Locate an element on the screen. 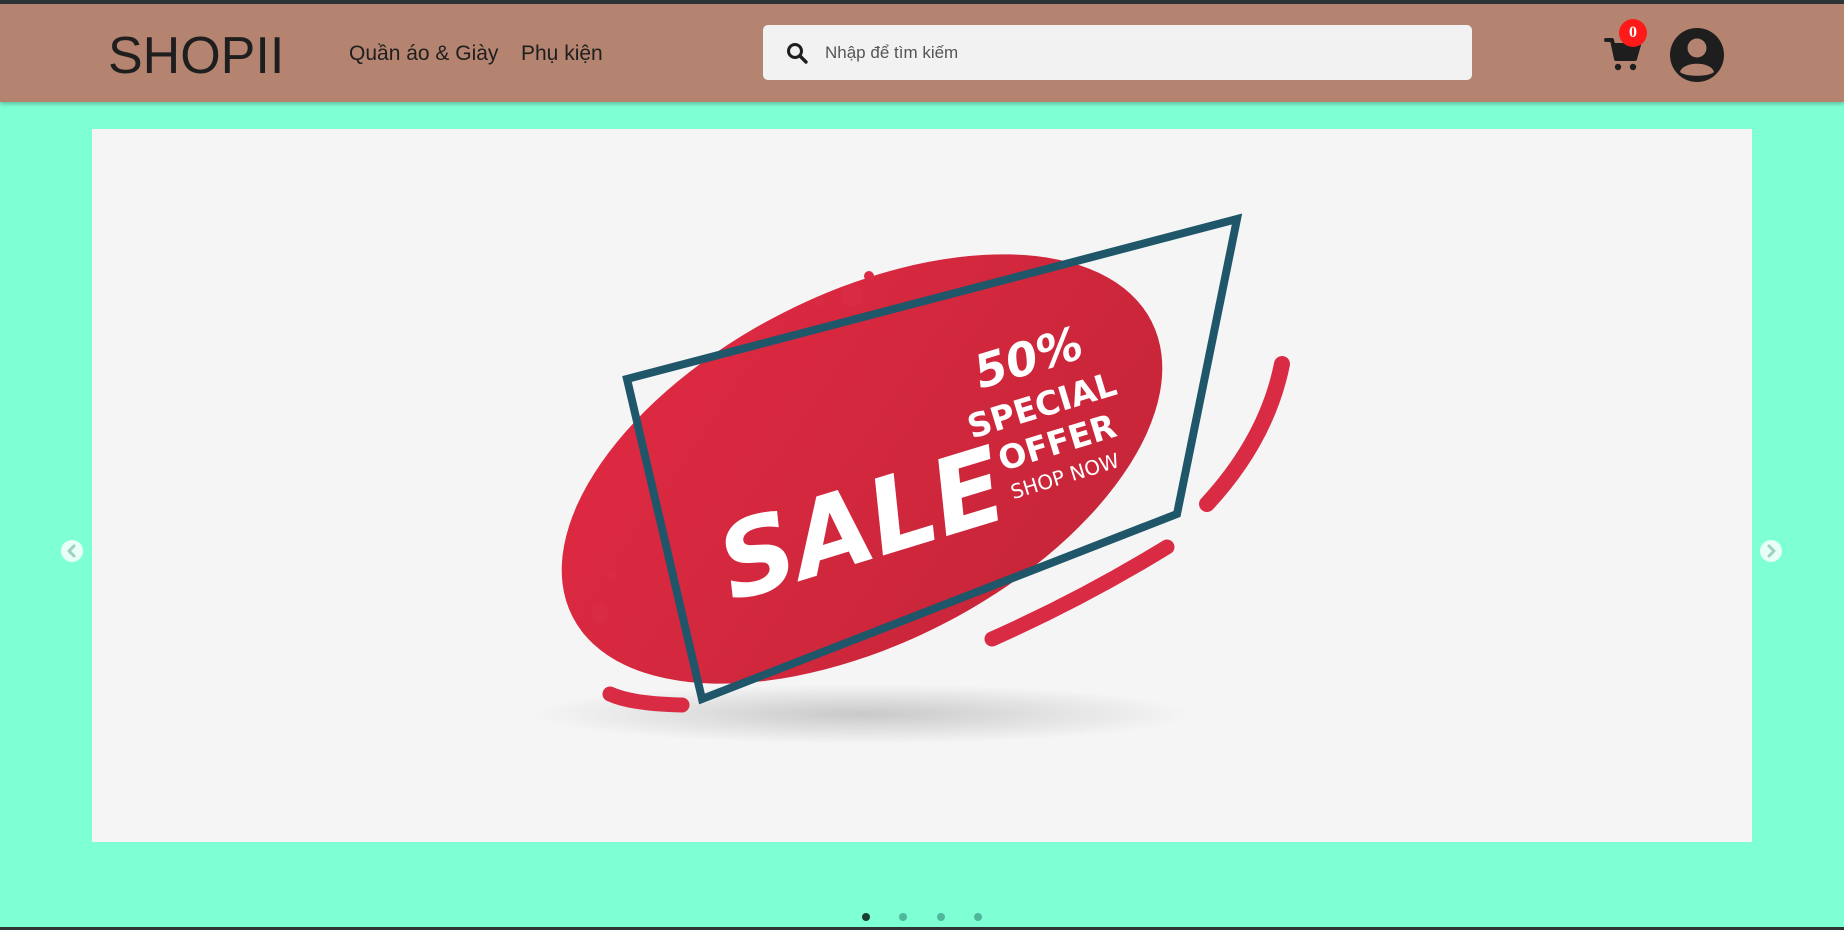 Image resolution: width=1844 pixels, height=930 pixels. nav-link-clothing-shoes: Quần áo & Giày is located at coordinates (423, 54).